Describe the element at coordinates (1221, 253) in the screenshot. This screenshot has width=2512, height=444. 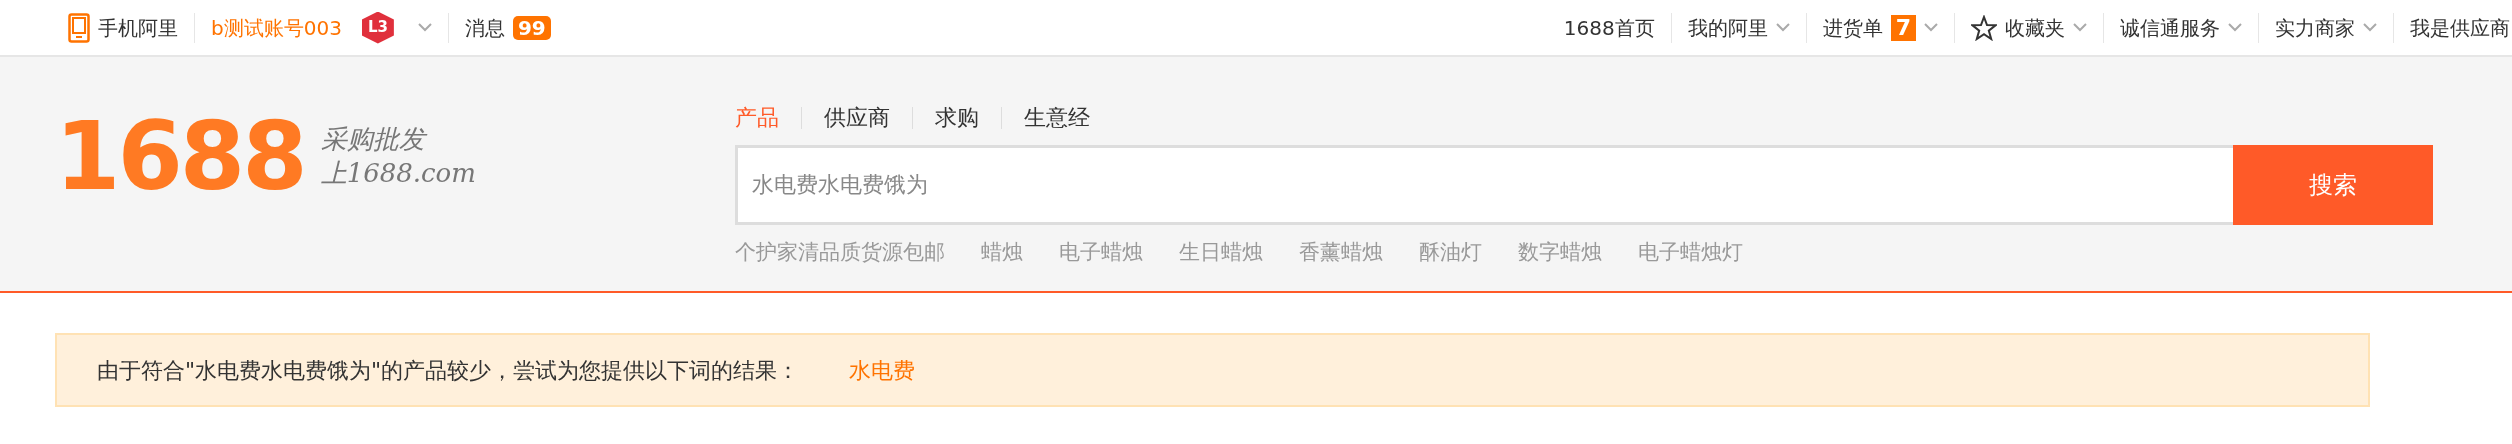
I see `suggestion-link: 生日蜡烛` at that location.